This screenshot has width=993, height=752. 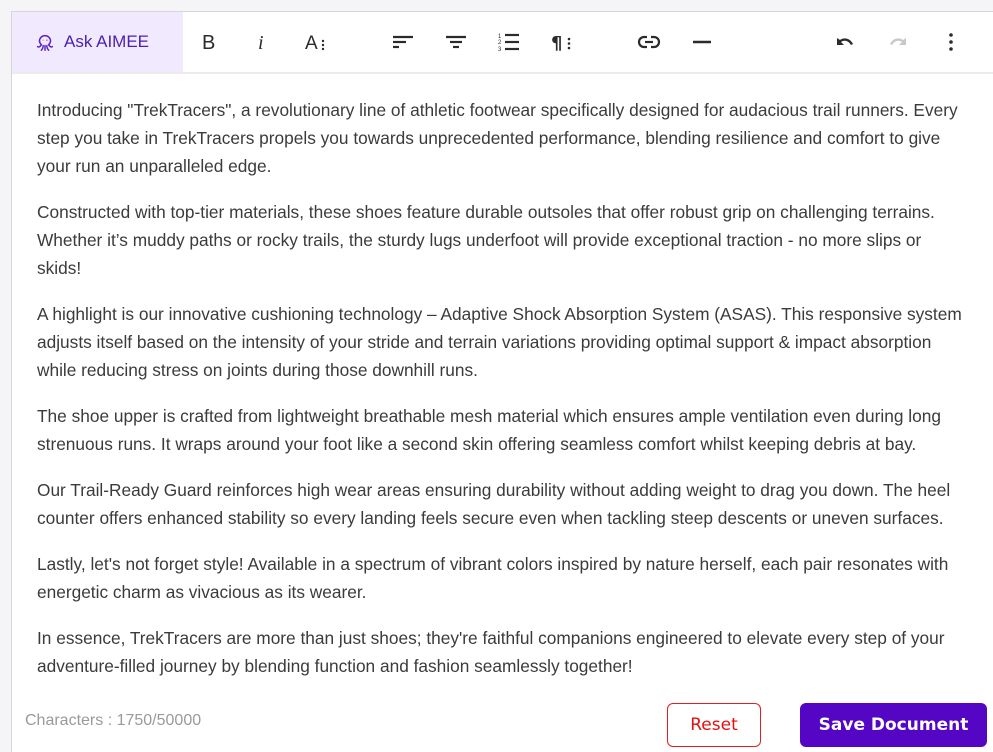 I want to click on align-center-button, so click(x=456, y=42).